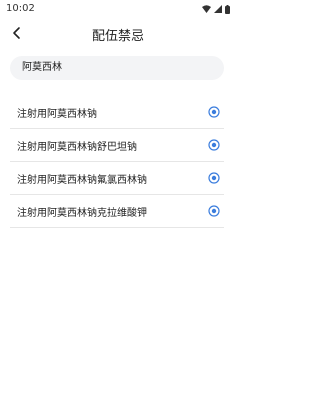 The image size is (320, 420). I want to click on status-icons, so click(216, 9).